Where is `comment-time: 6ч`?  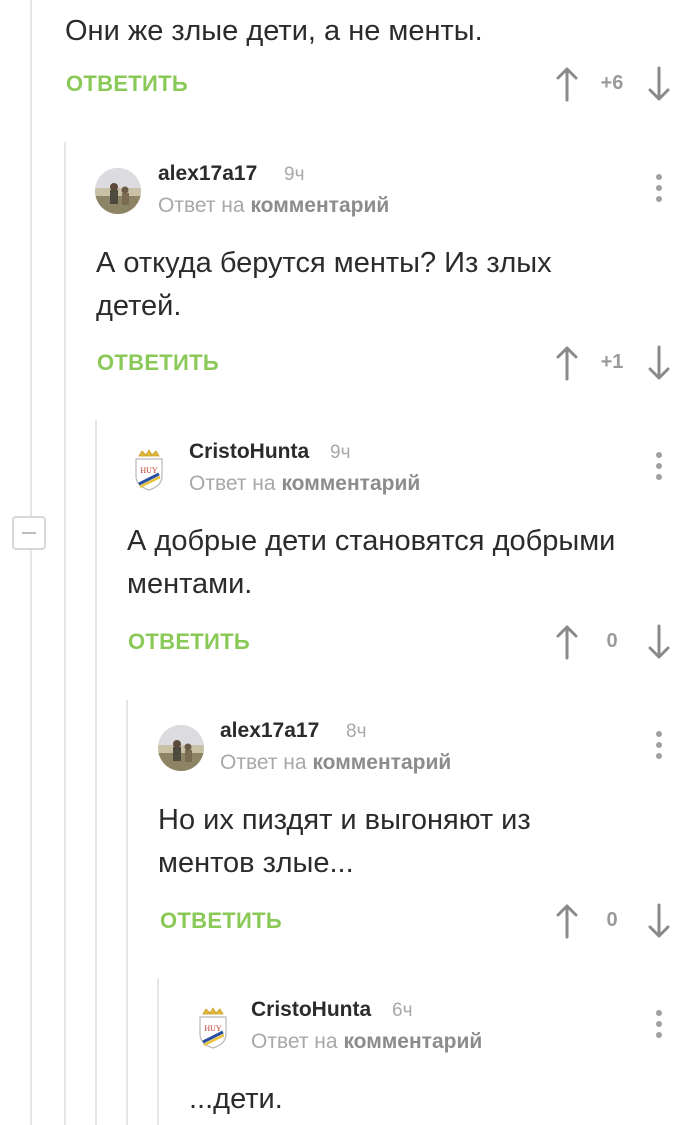
comment-time: 6ч is located at coordinates (402, 1010).